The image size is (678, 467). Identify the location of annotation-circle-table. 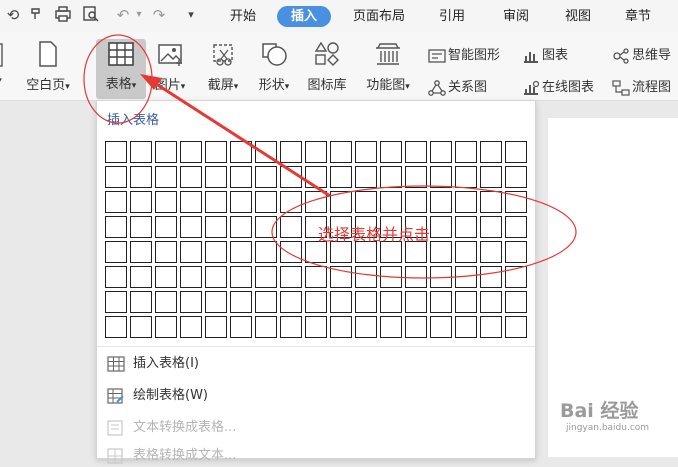
(118, 79).